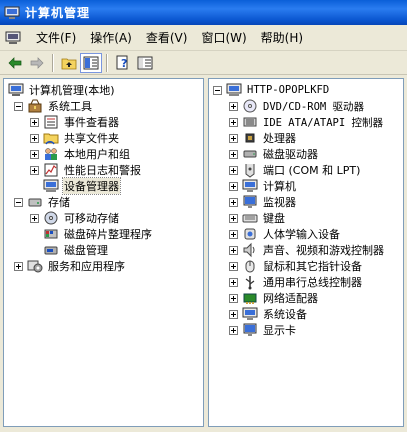  I want to click on menu-view: 查看(V), so click(167, 38).